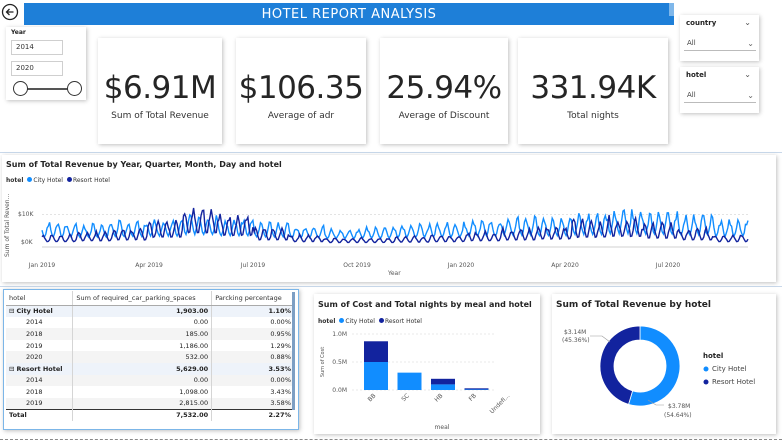  What do you see at coordinates (593, 91) in the screenshot?
I see `kpi-total-nights: 331.94K Total nights` at bounding box center [593, 91].